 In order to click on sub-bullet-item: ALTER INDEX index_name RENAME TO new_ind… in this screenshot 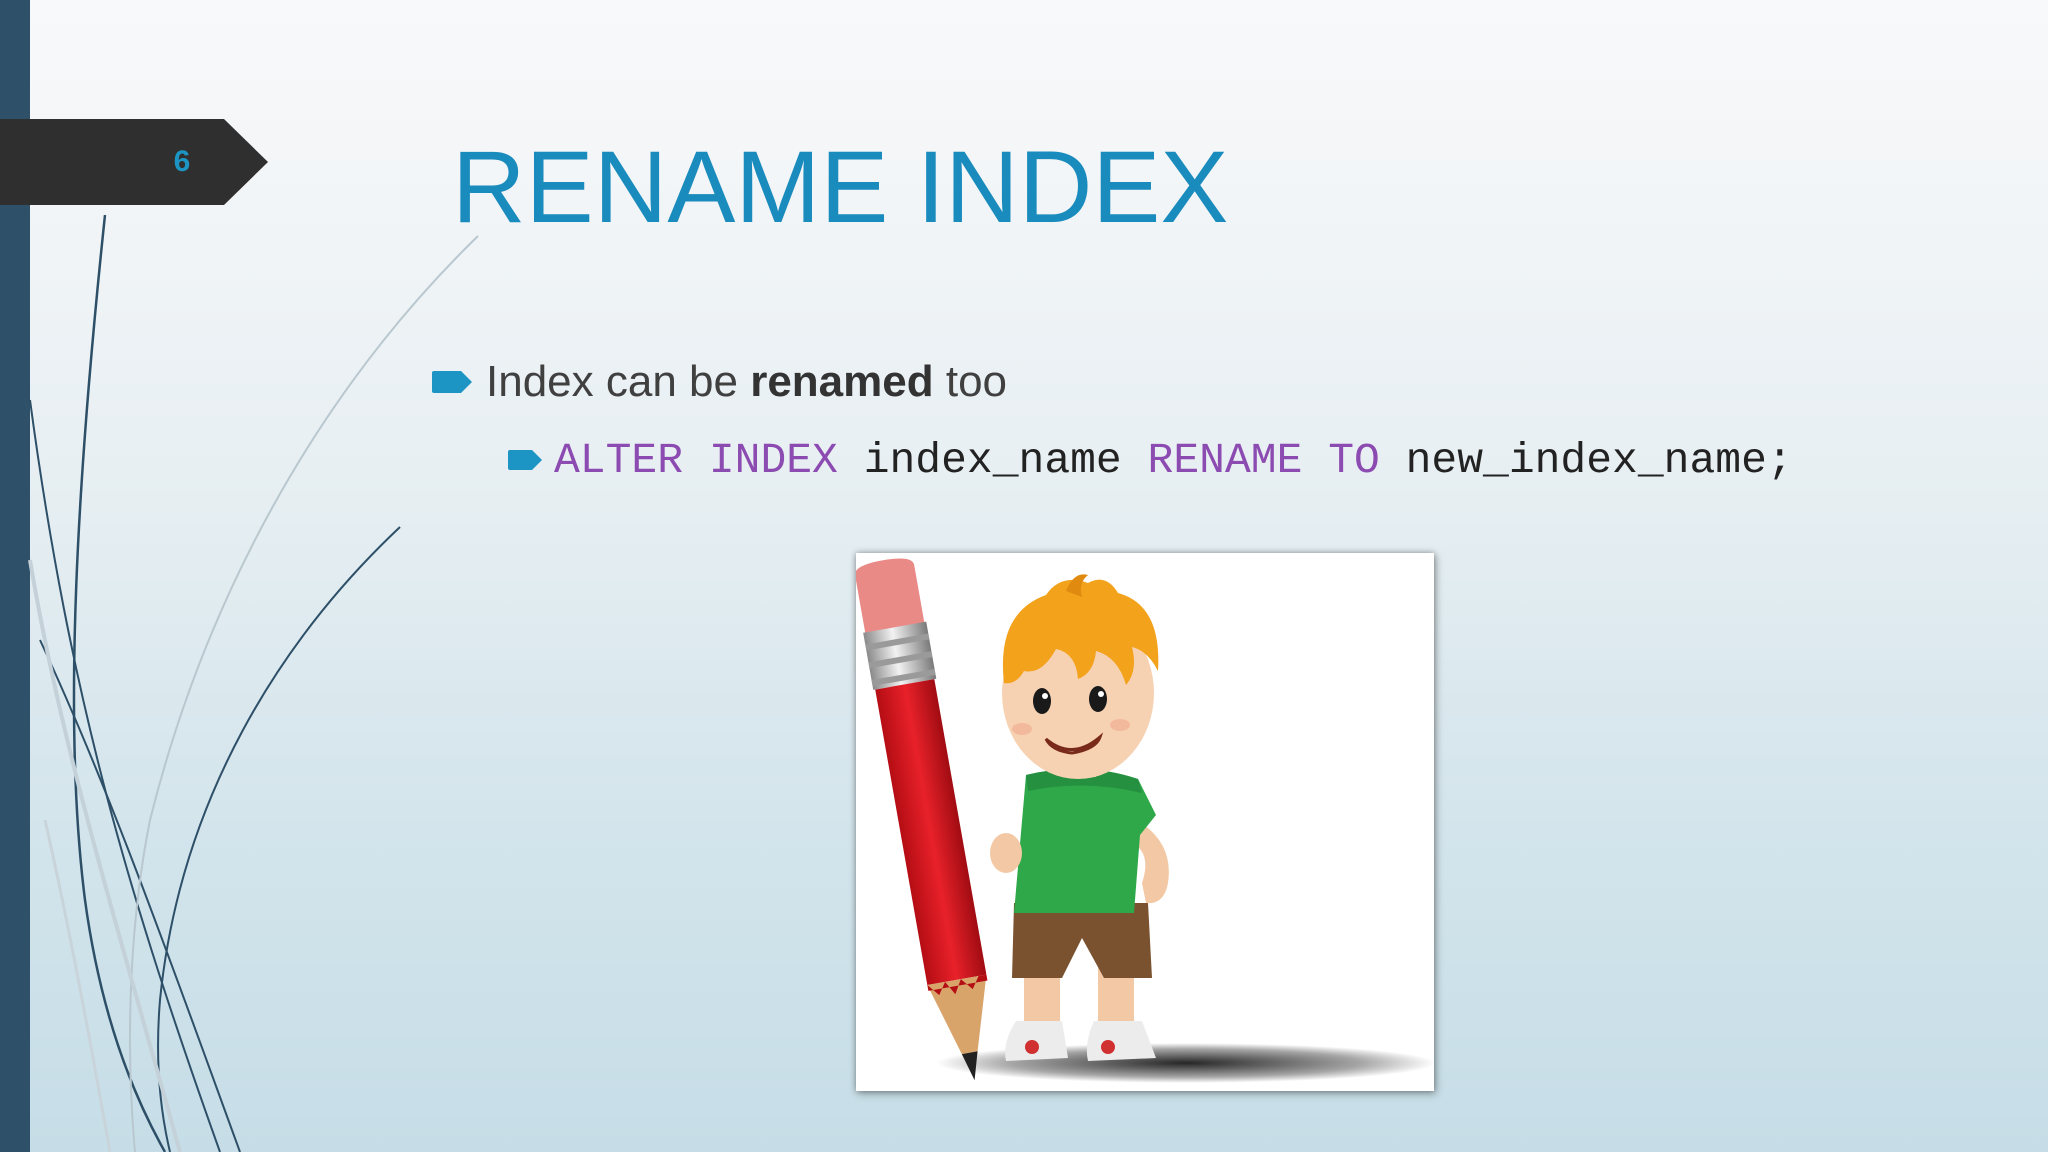, I will do `click(1150, 460)`.